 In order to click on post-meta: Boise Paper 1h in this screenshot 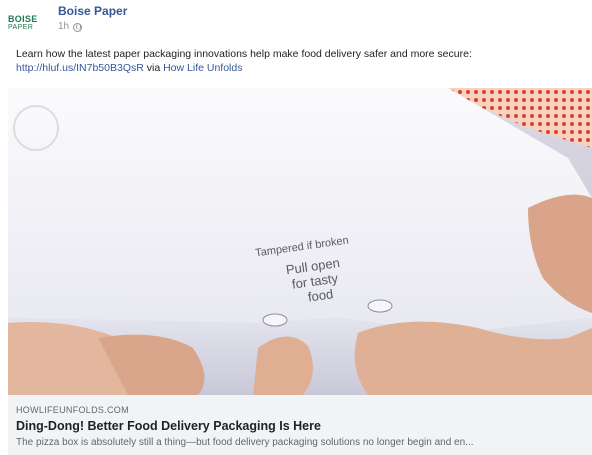, I will do `click(92, 19)`.